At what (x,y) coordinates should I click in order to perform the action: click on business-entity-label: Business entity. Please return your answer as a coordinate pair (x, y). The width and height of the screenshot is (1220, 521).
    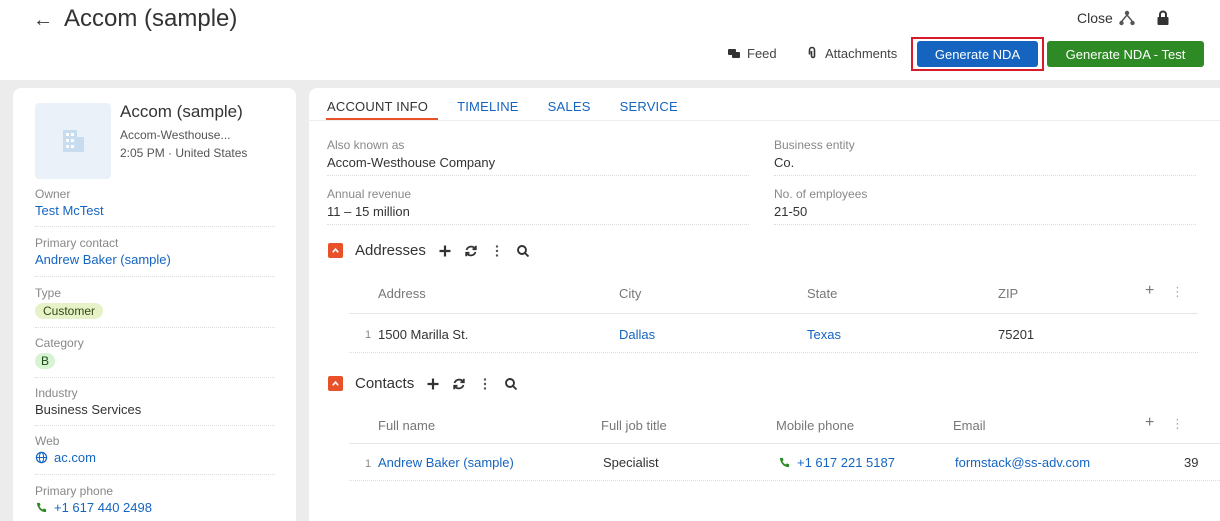
    Looking at the image, I should click on (814, 145).